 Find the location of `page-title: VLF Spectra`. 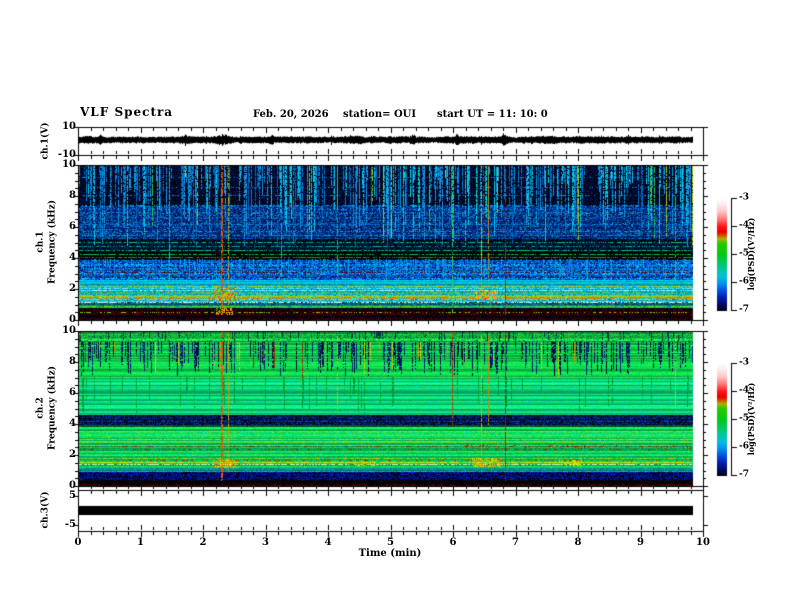

page-title: VLF Spectra is located at coordinates (127, 112).